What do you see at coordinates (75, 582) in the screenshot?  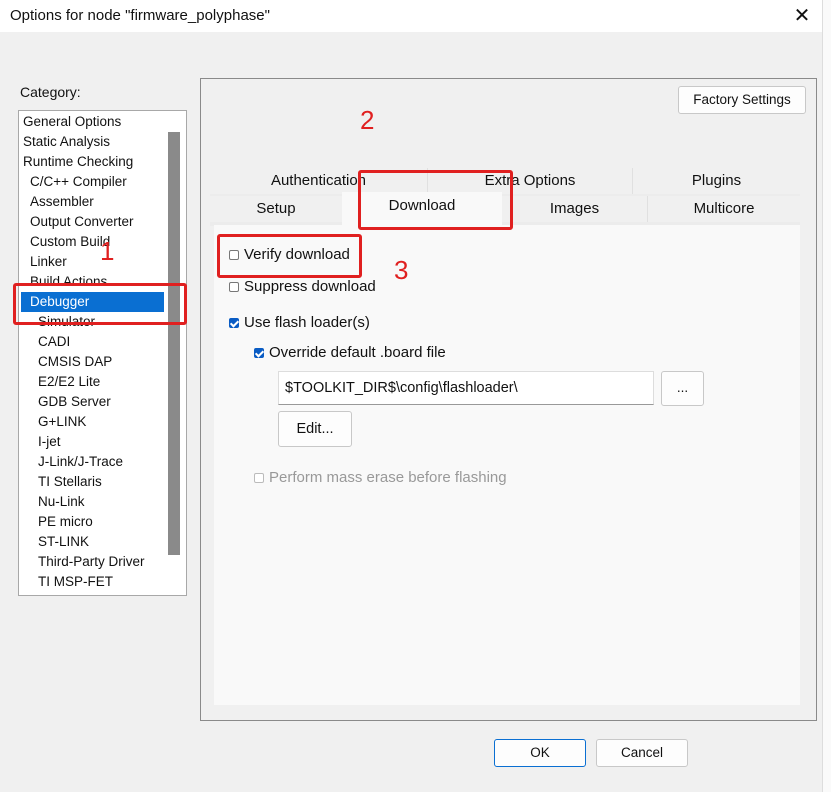 I see `category-item-ti-msp-fet: TI MSP-FET` at bounding box center [75, 582].